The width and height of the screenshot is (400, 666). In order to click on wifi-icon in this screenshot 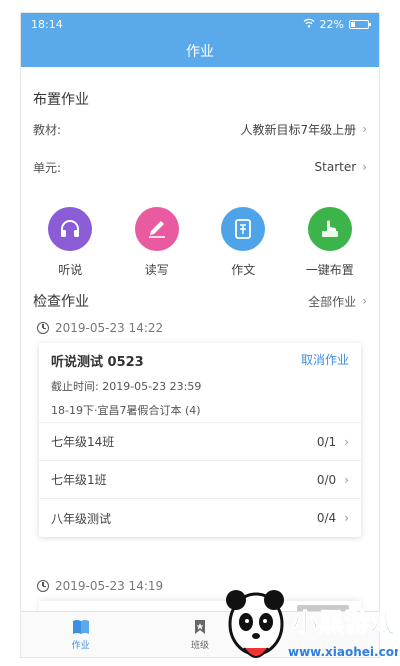, I will do `click(309, 24)`.